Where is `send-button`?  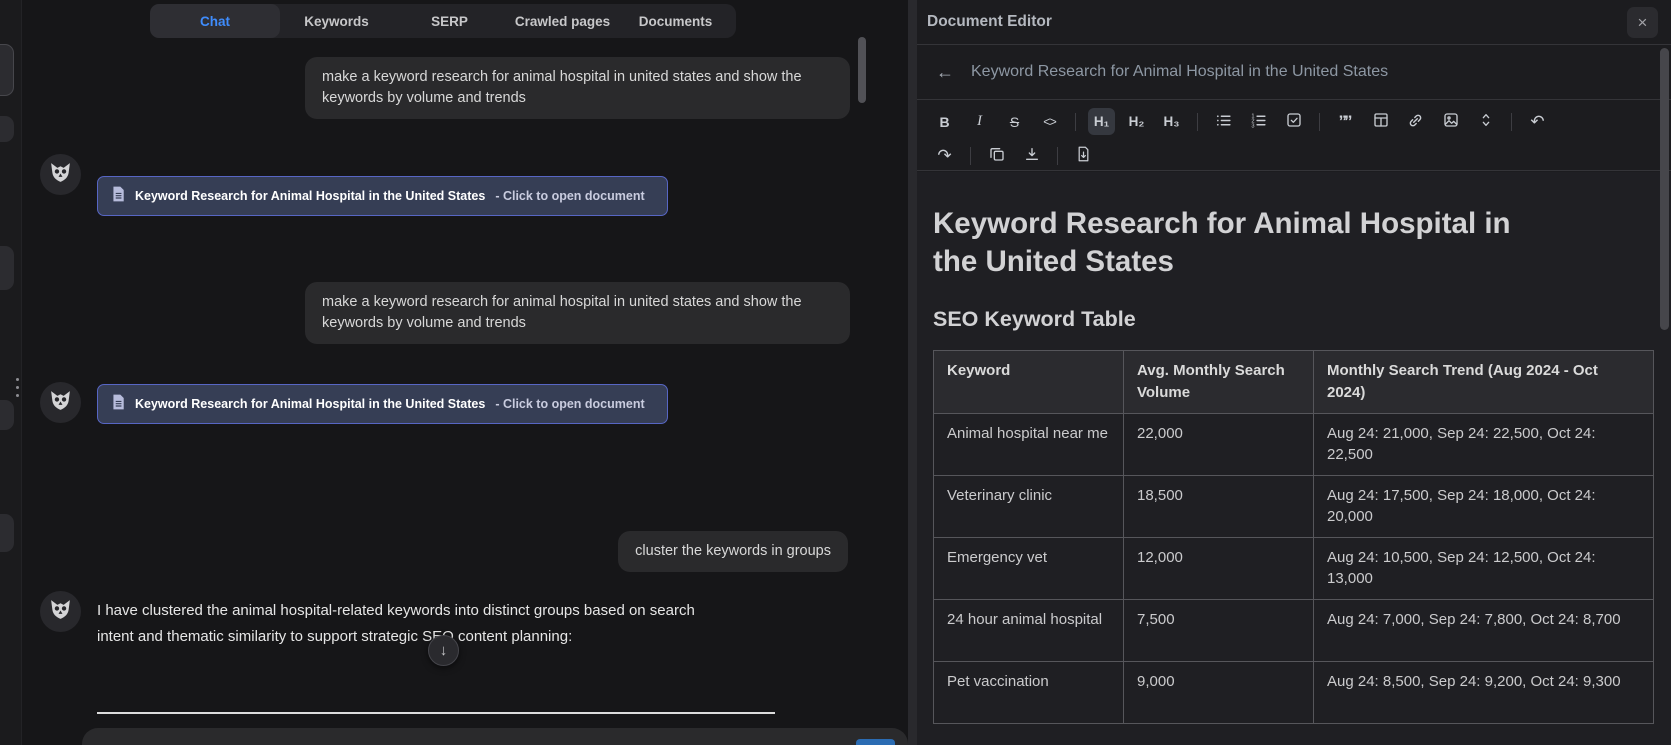 send-button is located at coordinates (875, 742).